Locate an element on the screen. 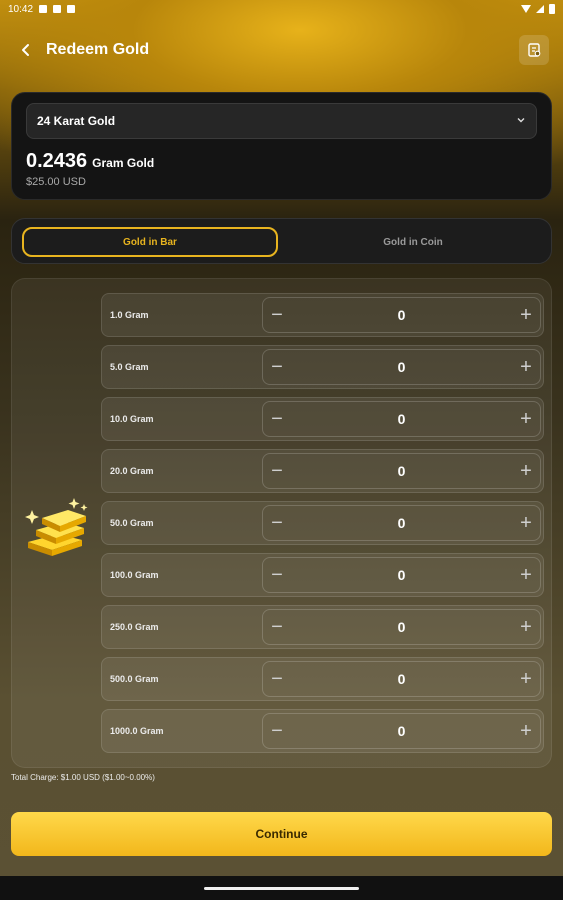 The height and width of the screenshot is (900, 563). bar-row-10g: 10.0 Gram − 0 + is located at coordinates (322, 419).